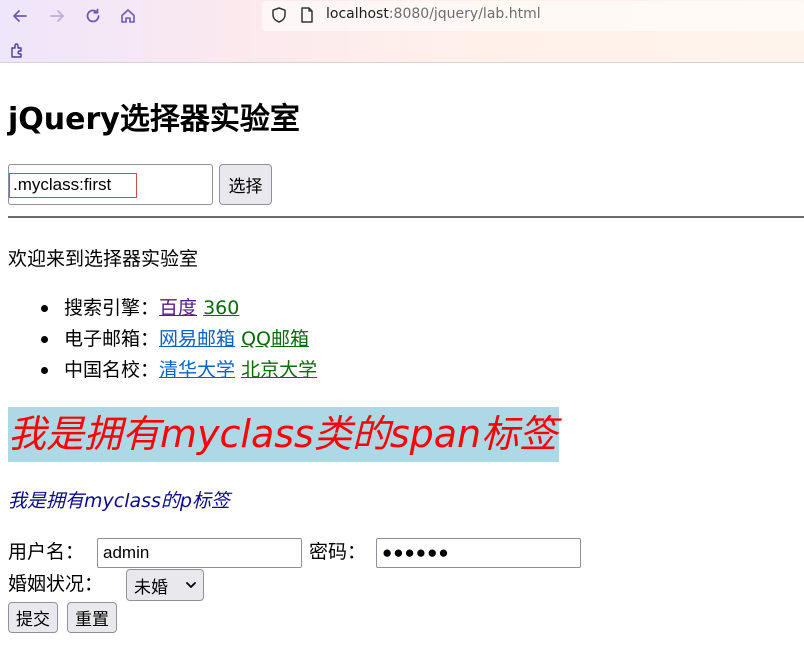  I want to click on arrow-right-icon, so click(57, 16).